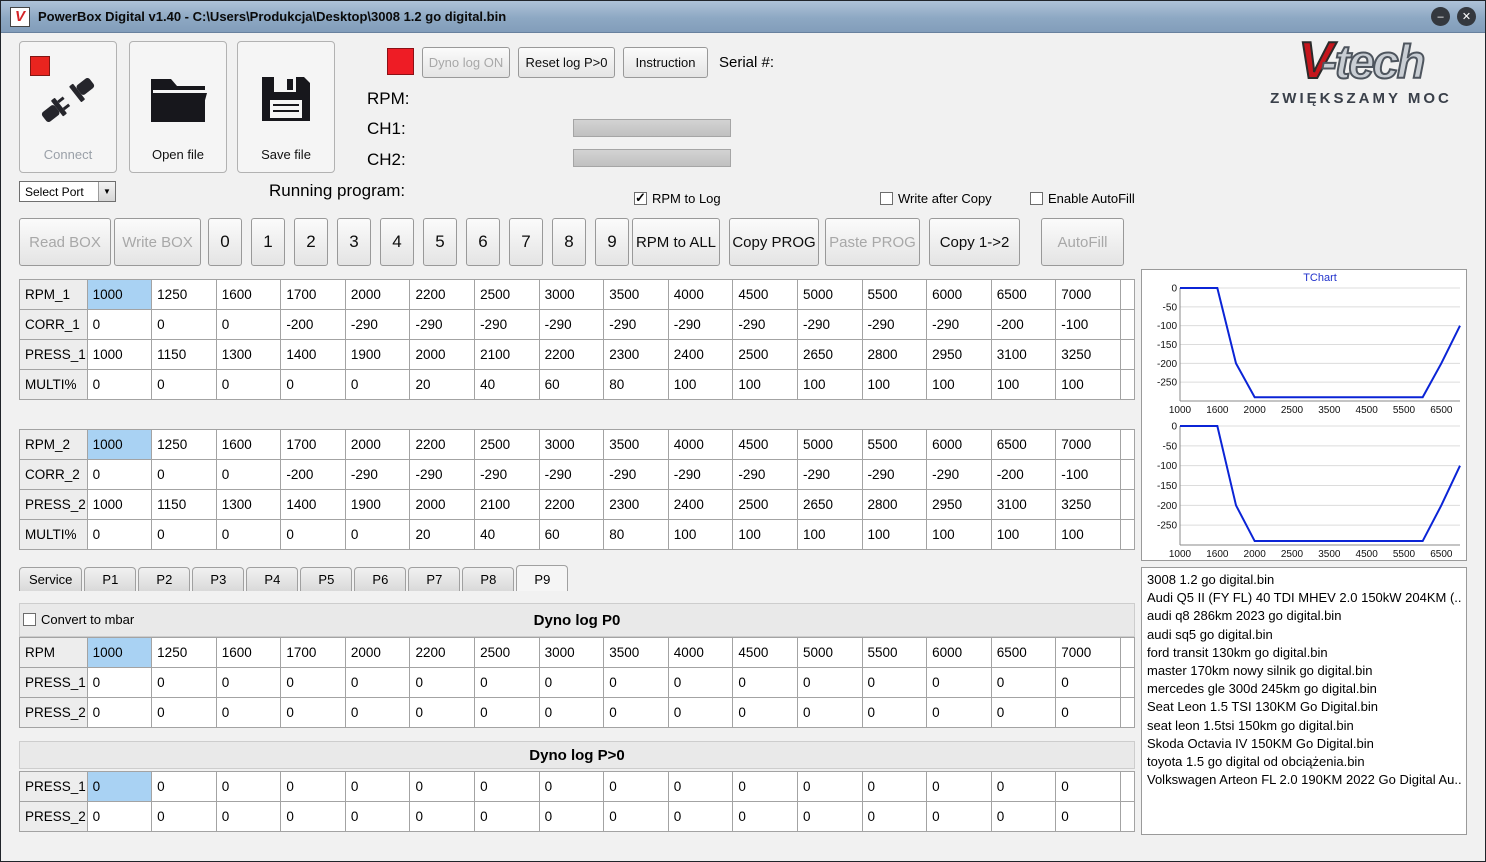  Describe the element at coordinates (959, 712) in the screenshot. I see `cell-PRESS_2-13: 0` at that location.